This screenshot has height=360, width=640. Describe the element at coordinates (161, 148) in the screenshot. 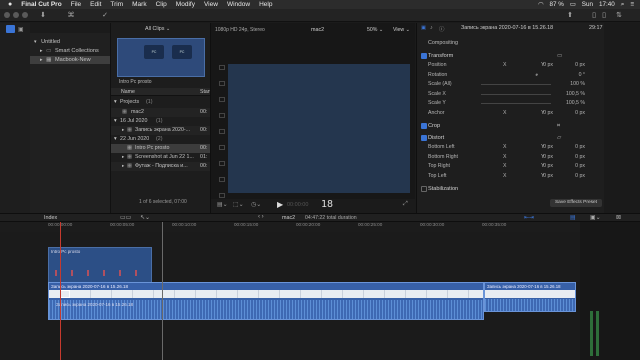

I see `browser-row-intro: ▦ Intro Pc prosto 00:` at that location.